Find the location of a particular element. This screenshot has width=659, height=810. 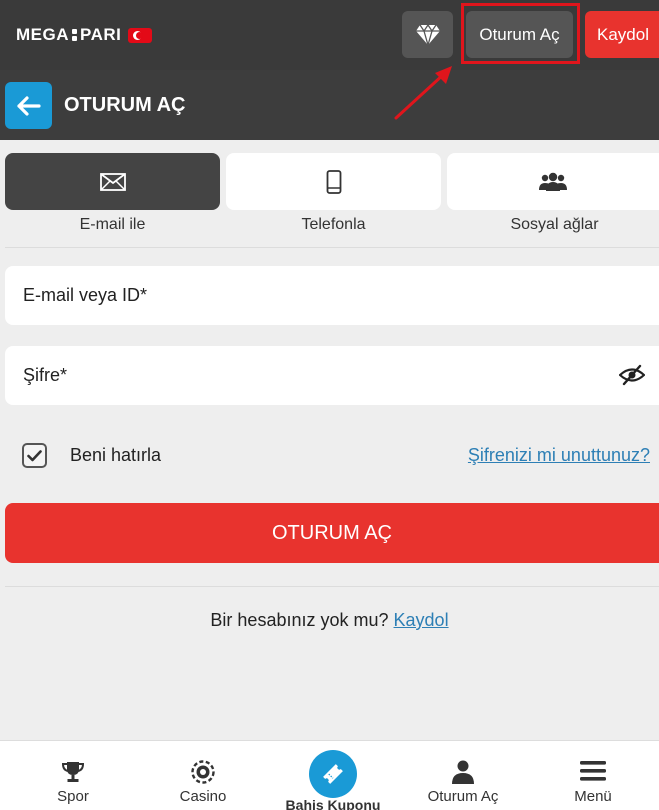

eye-slash-icon is located at coordinates (632, 375).